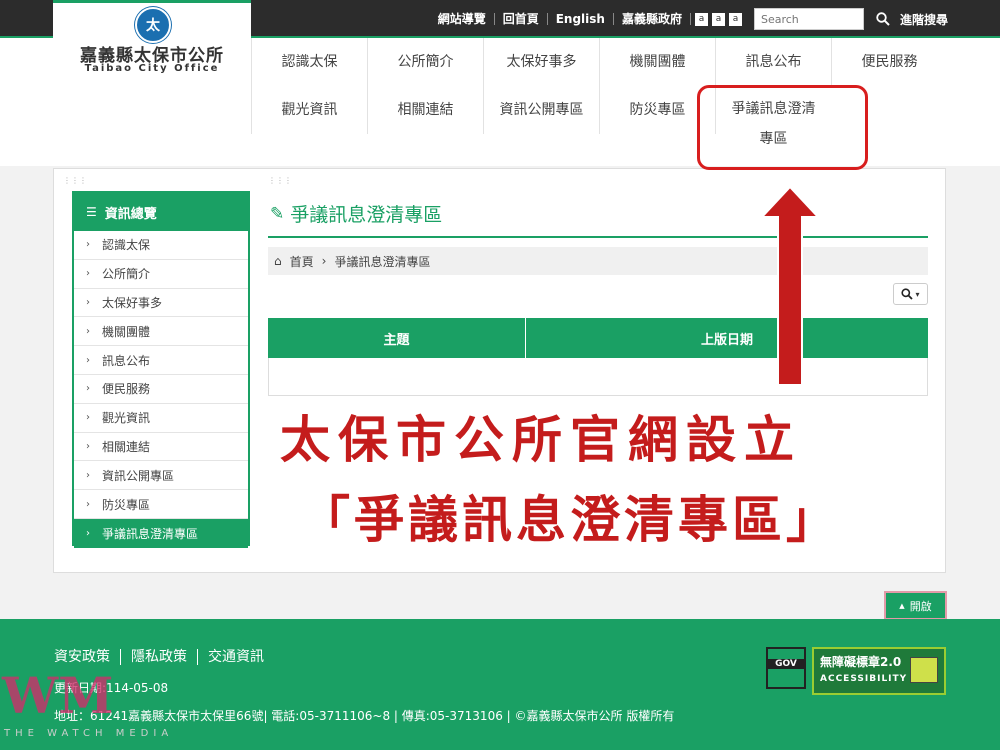 The width and height of the screenshot is (1000, 750). What do you see at coordinates (126, 504) in the screenshot?
I see `sidebar-item-label: 防災專區` at bounding box center [126, 504].